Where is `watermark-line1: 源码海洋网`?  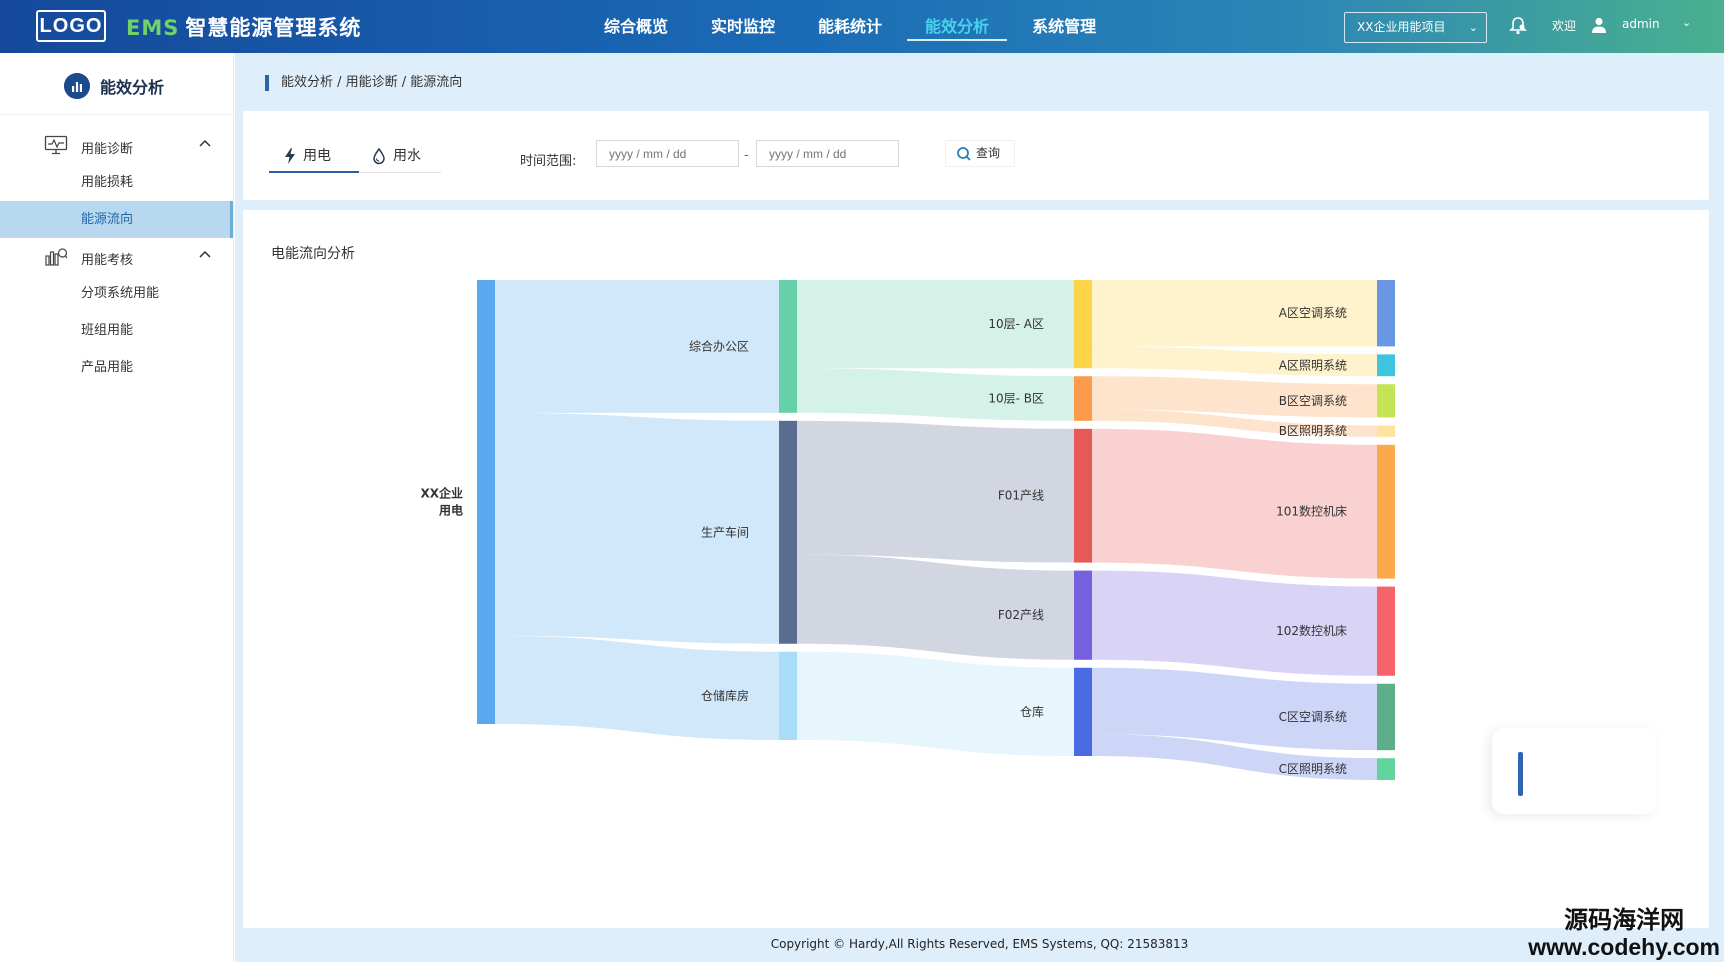 watermark-line1: 源码海洋网 is located at coordinates (1624, 920).